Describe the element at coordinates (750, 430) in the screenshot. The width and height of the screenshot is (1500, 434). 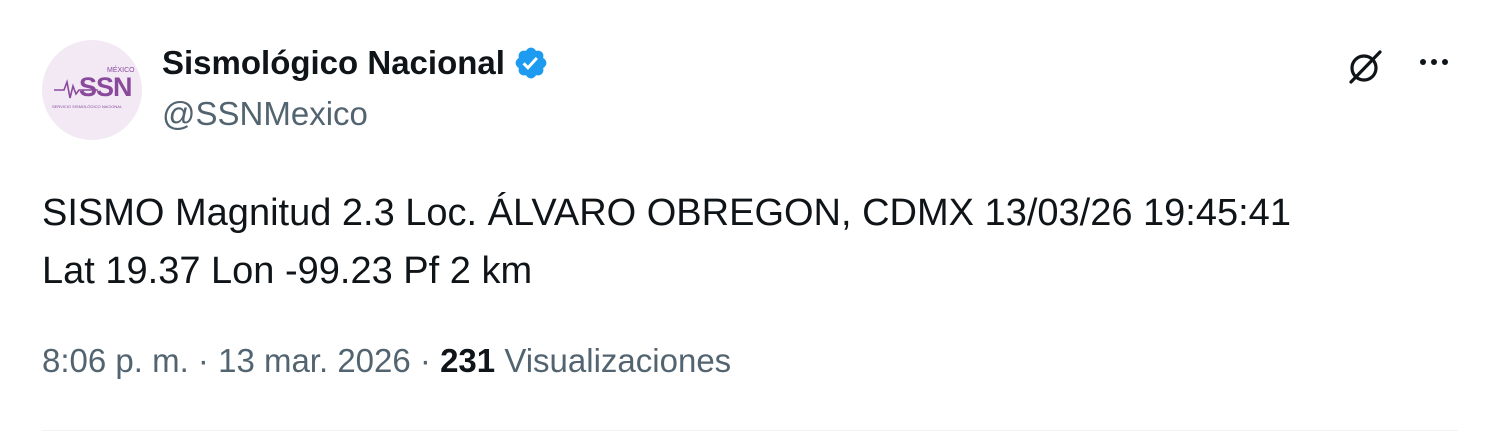
I see `divider` at that location.